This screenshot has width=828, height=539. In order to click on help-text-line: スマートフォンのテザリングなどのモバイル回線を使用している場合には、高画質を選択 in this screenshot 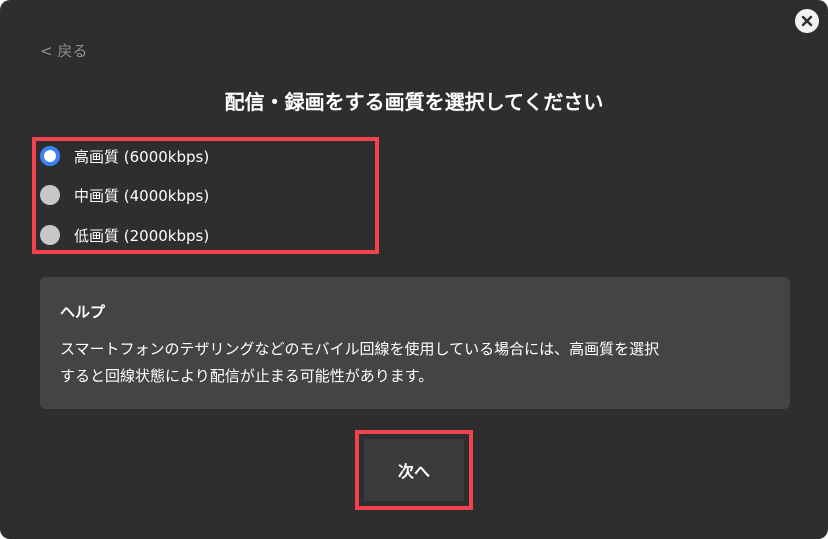, I will do `click(360, 349)`.